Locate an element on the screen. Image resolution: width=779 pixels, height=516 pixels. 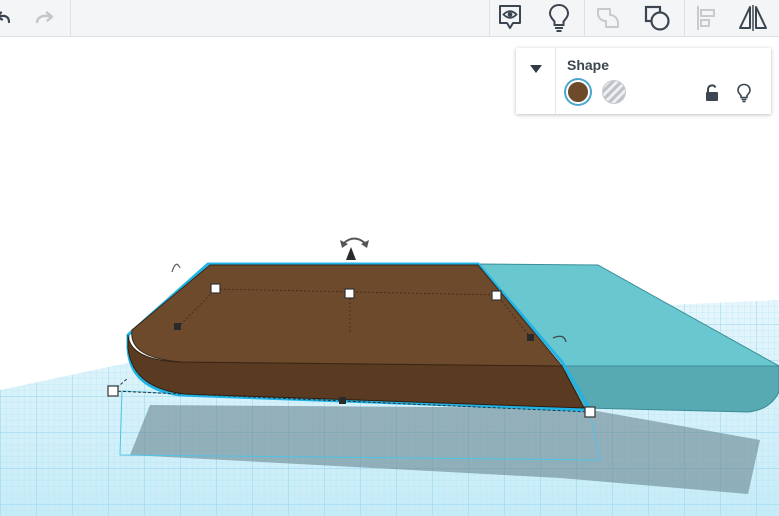
group-shape-icon is located at coordinates (608, 18).